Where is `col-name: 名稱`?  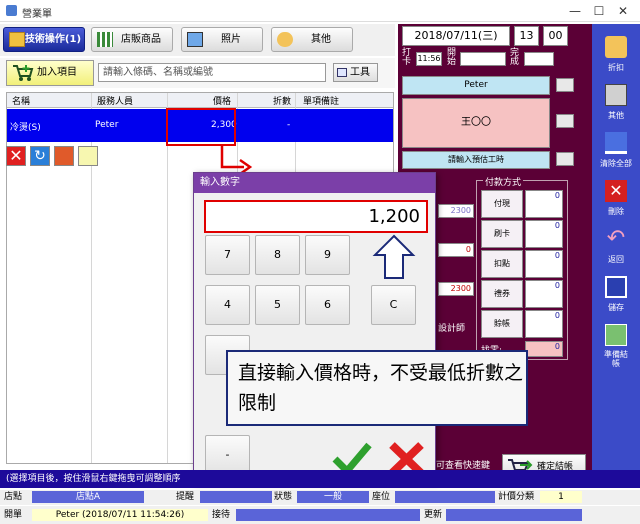
col-name: 名稱 is located at coordinates (21, 102).